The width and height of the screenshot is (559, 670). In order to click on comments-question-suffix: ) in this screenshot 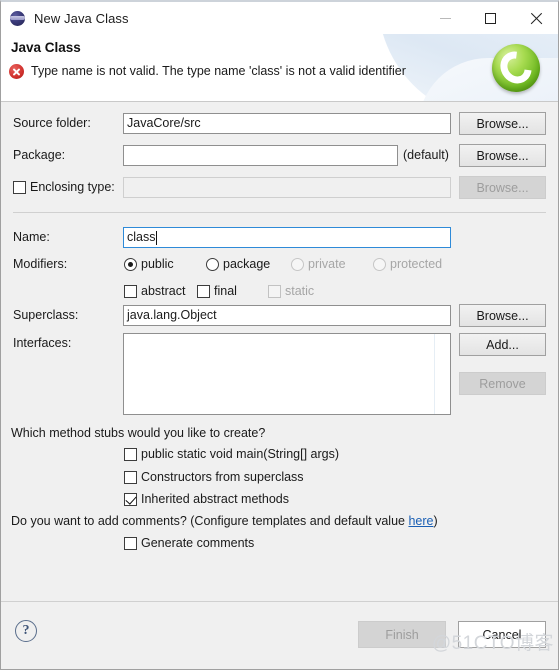, I will do `click(435, 521)`.